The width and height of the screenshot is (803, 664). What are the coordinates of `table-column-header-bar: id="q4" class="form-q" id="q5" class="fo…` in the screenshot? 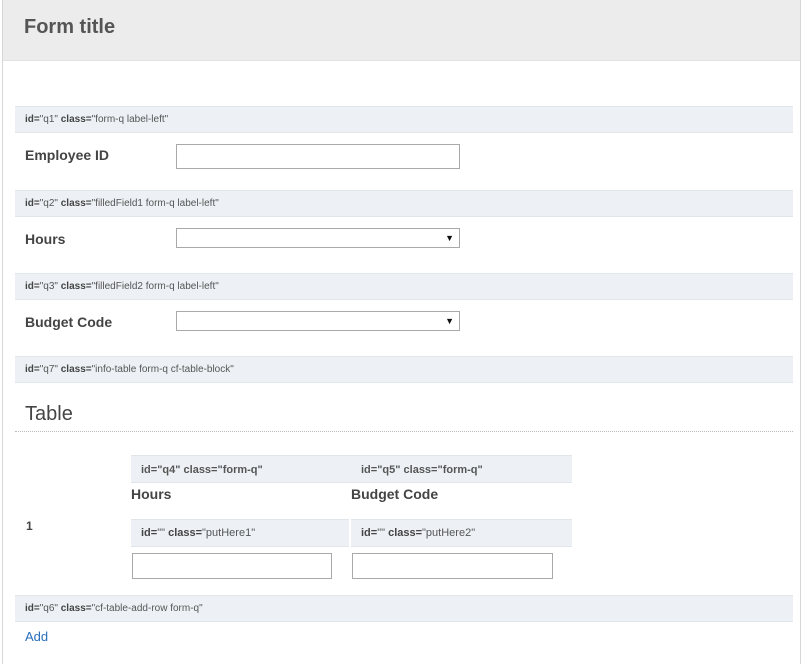 It's located at (351, 469).